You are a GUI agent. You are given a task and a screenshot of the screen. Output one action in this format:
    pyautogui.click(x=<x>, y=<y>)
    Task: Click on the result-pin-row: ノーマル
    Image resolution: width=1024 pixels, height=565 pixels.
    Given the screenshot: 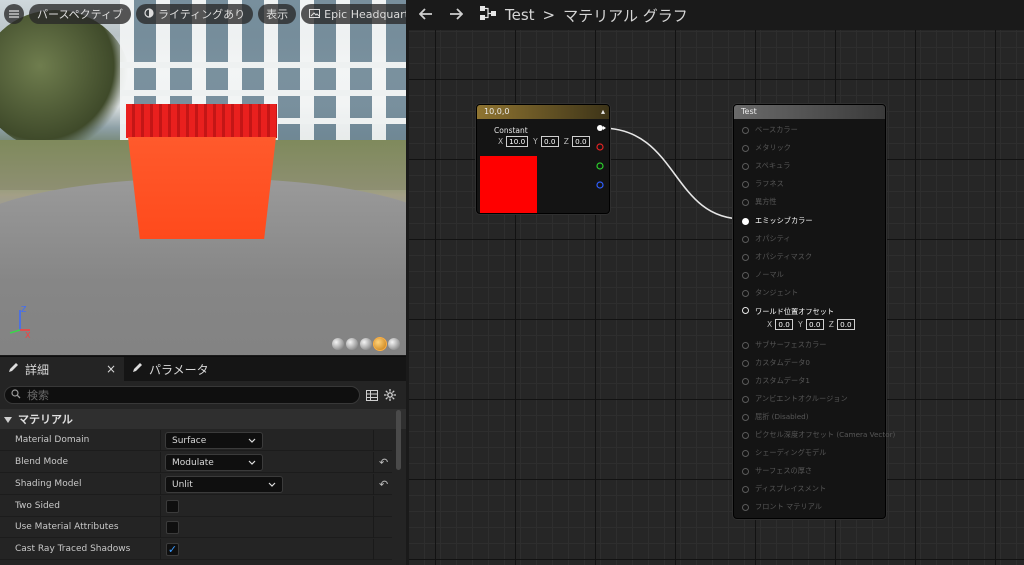 What is the action you would take?
    pyautogui.click(x=763, y=275)
    